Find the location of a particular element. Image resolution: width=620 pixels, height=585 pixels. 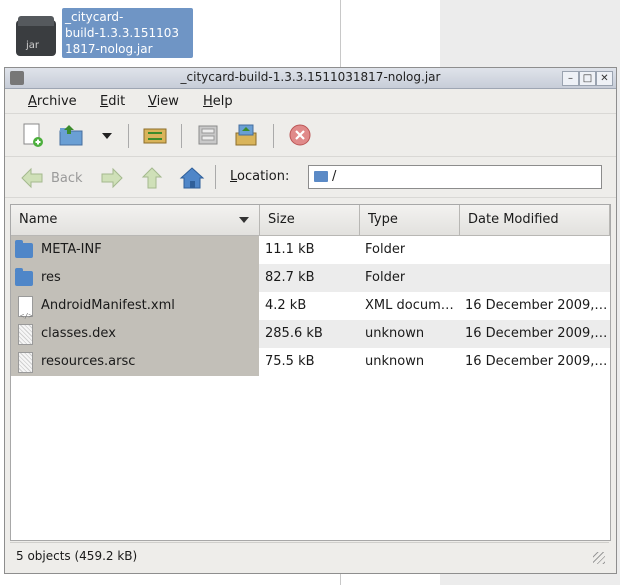

file-name: AndroidManifest.xml is located at coordinates (108, 305).